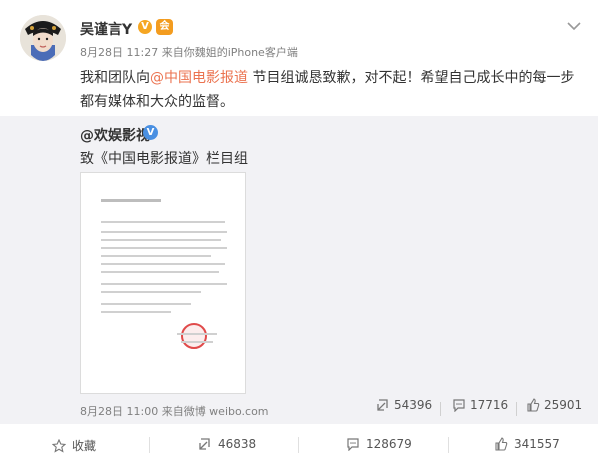  Describe the element at coordinates (59, 445) in the screenshot. I see `star-icon` at that location.